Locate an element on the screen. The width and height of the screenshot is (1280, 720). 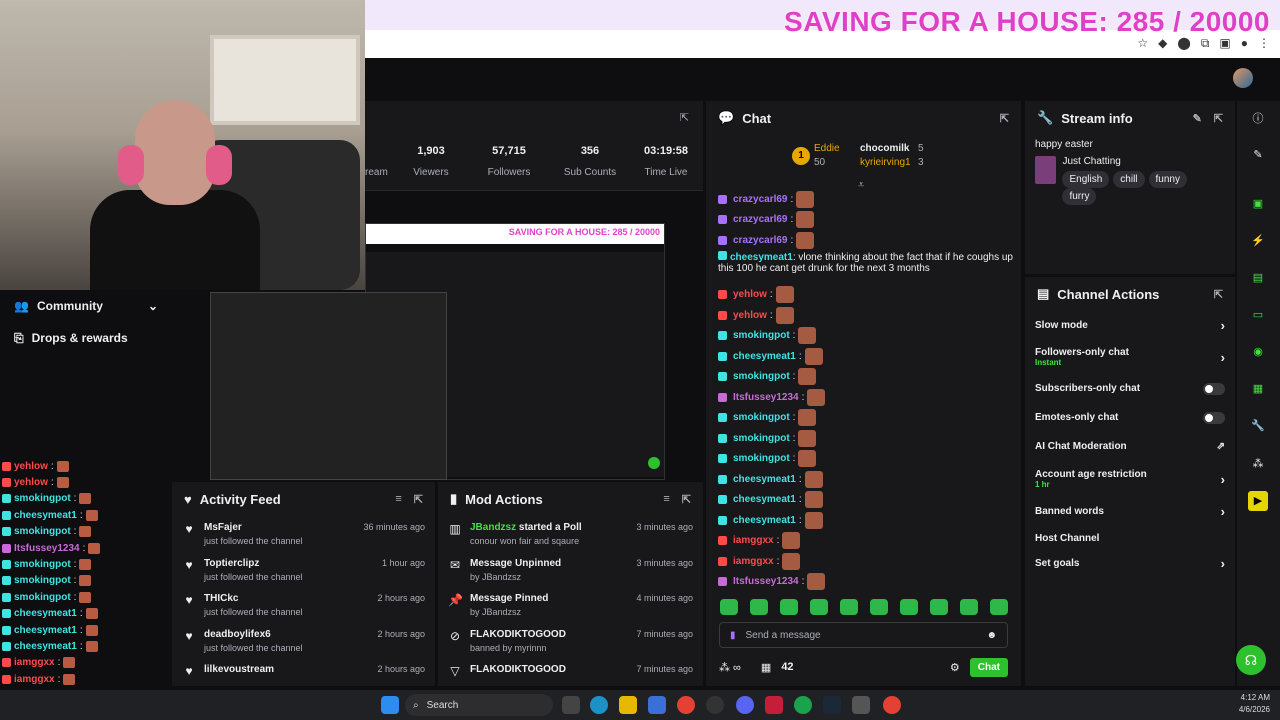
extension-icon: ◆ is located at coordinates (1162, 43).